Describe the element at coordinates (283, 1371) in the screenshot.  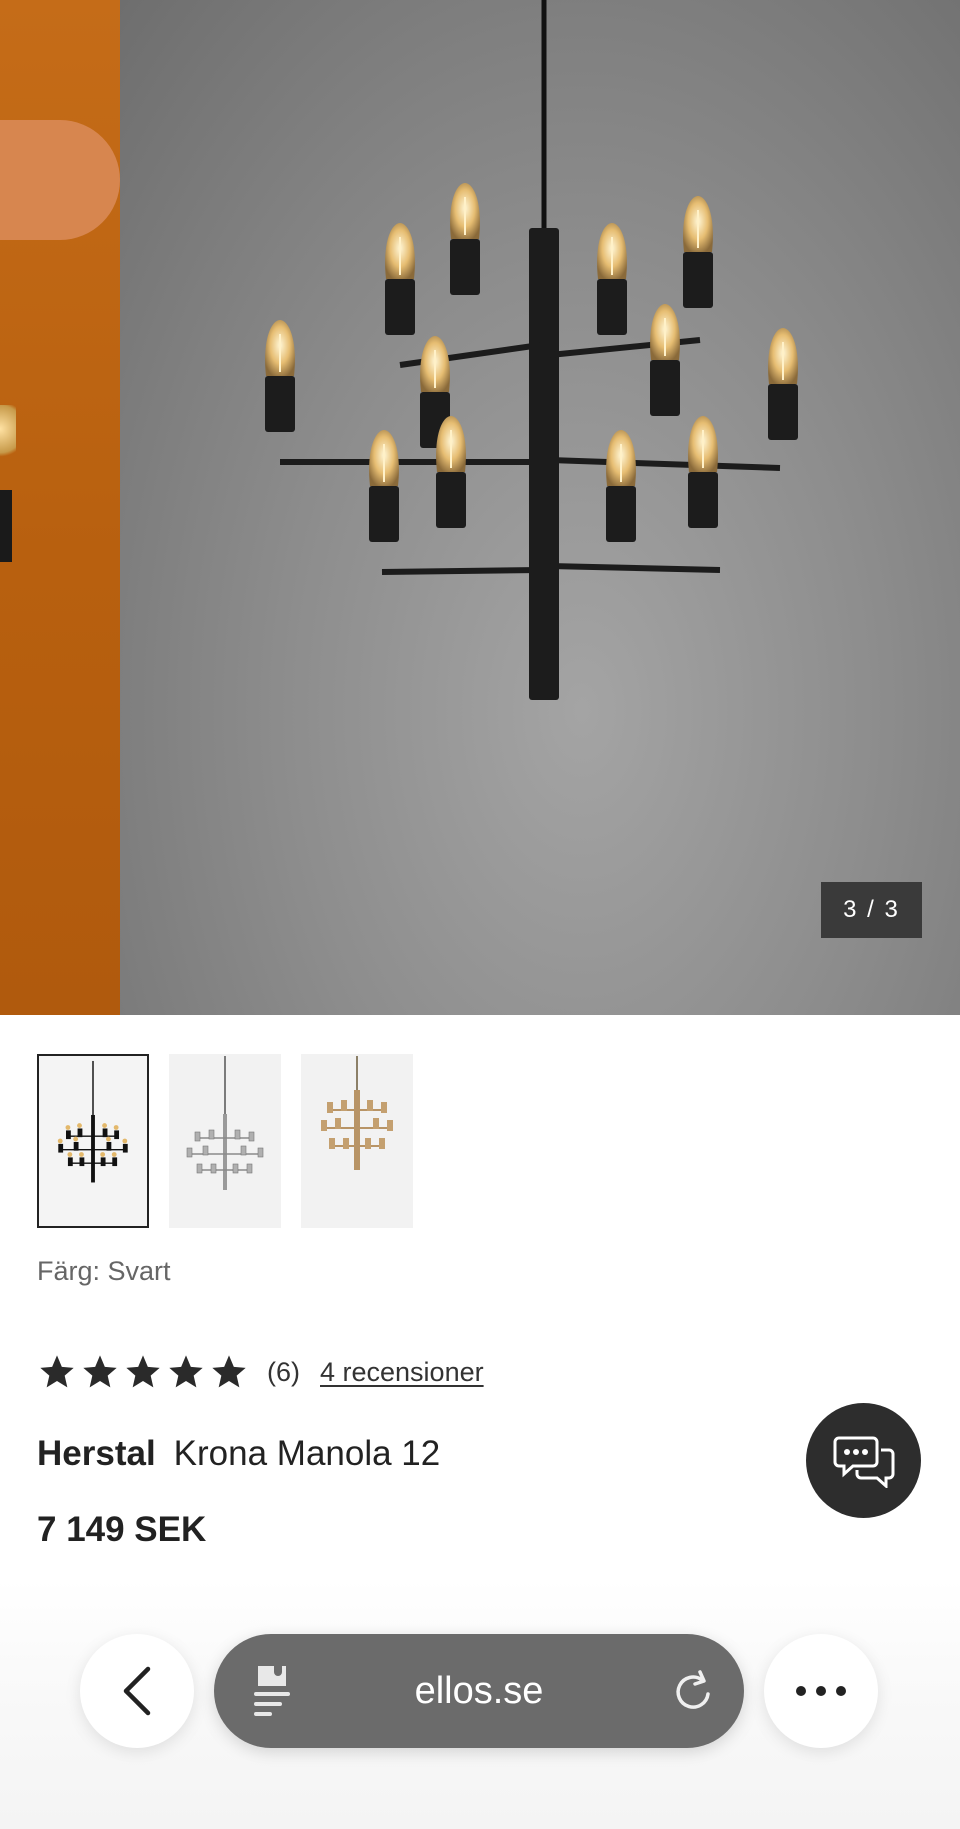
I see `rating-count: (6)` at that location.